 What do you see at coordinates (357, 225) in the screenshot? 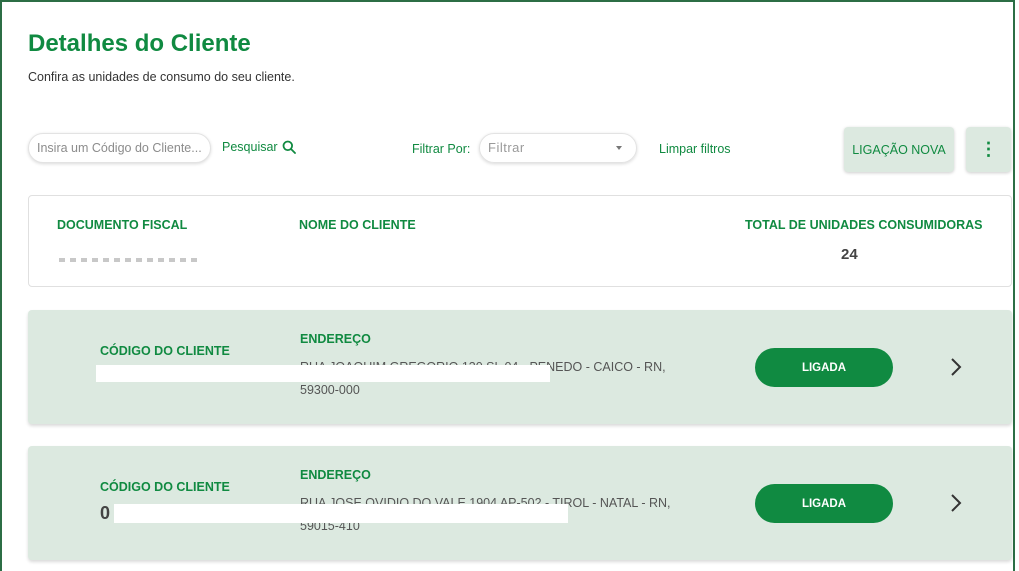
I see `client-name-label: NOME DO CLIENTE` at bounding box center [357, 225].